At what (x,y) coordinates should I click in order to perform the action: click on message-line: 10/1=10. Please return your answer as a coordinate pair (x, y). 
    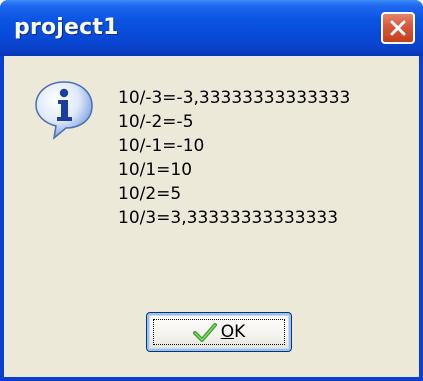
    Looking at the image, I should click on (155, 170).